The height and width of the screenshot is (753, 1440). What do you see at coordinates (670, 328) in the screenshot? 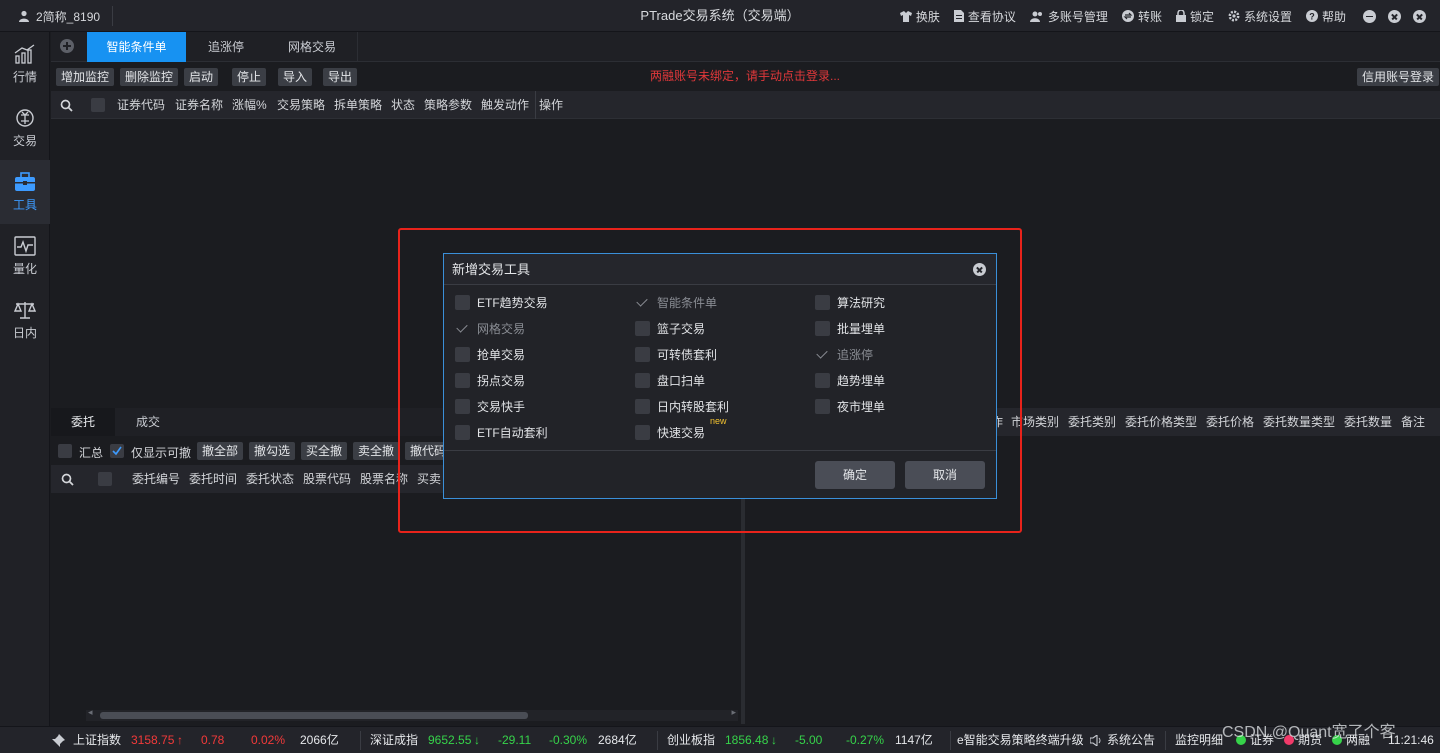
I see `option-basket-trading: 篮子交易` at bounding box center [670, 328].